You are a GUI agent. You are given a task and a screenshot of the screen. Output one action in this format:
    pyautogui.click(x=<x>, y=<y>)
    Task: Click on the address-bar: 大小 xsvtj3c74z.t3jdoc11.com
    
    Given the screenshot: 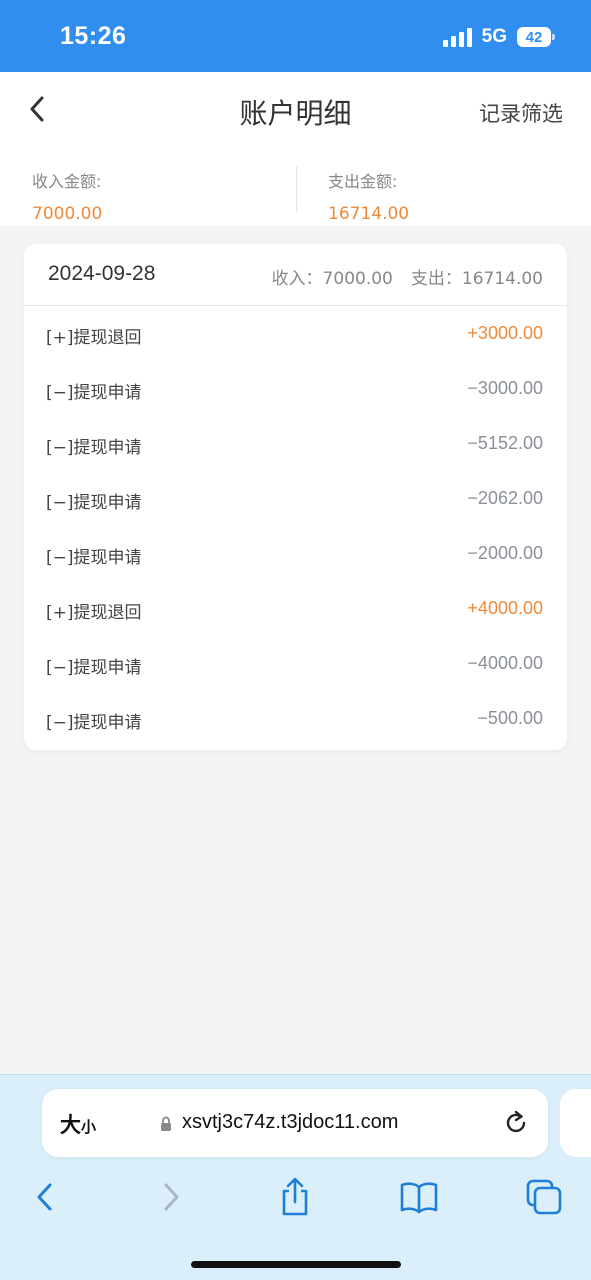 What is the action you would take?
    pyautogui.click(x=295, y=1123)
    